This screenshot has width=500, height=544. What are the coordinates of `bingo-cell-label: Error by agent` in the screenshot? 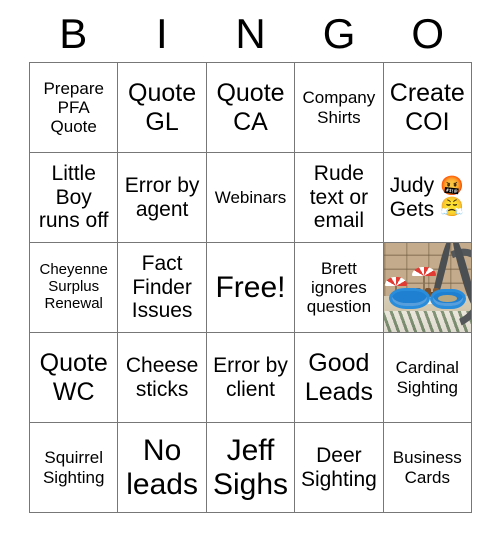 It's located at (162, 197).